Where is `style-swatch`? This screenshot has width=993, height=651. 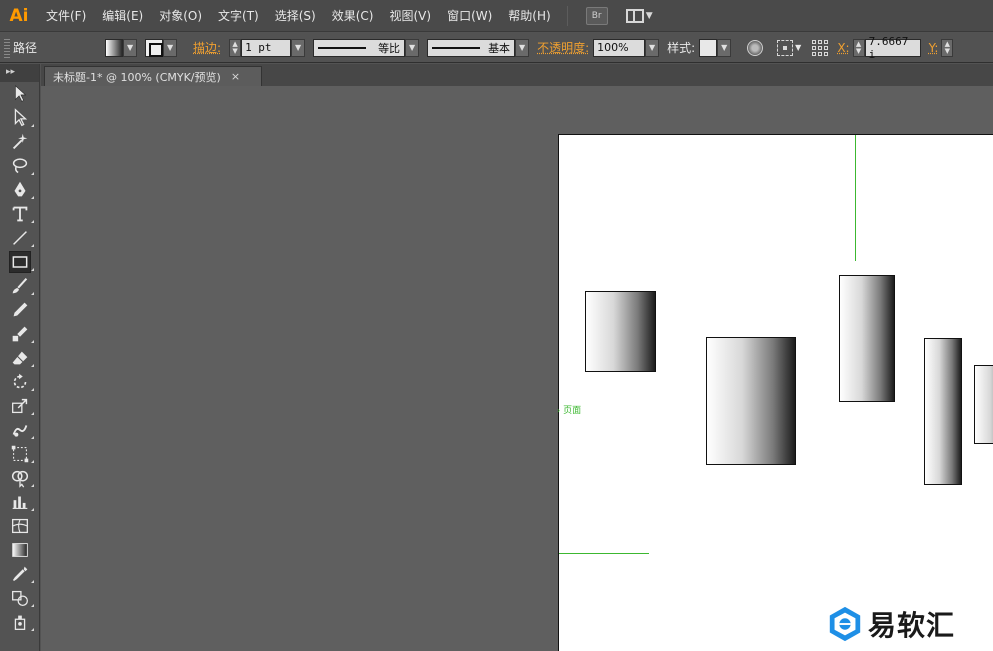
style-swatch is located at coordinates (708, 47).